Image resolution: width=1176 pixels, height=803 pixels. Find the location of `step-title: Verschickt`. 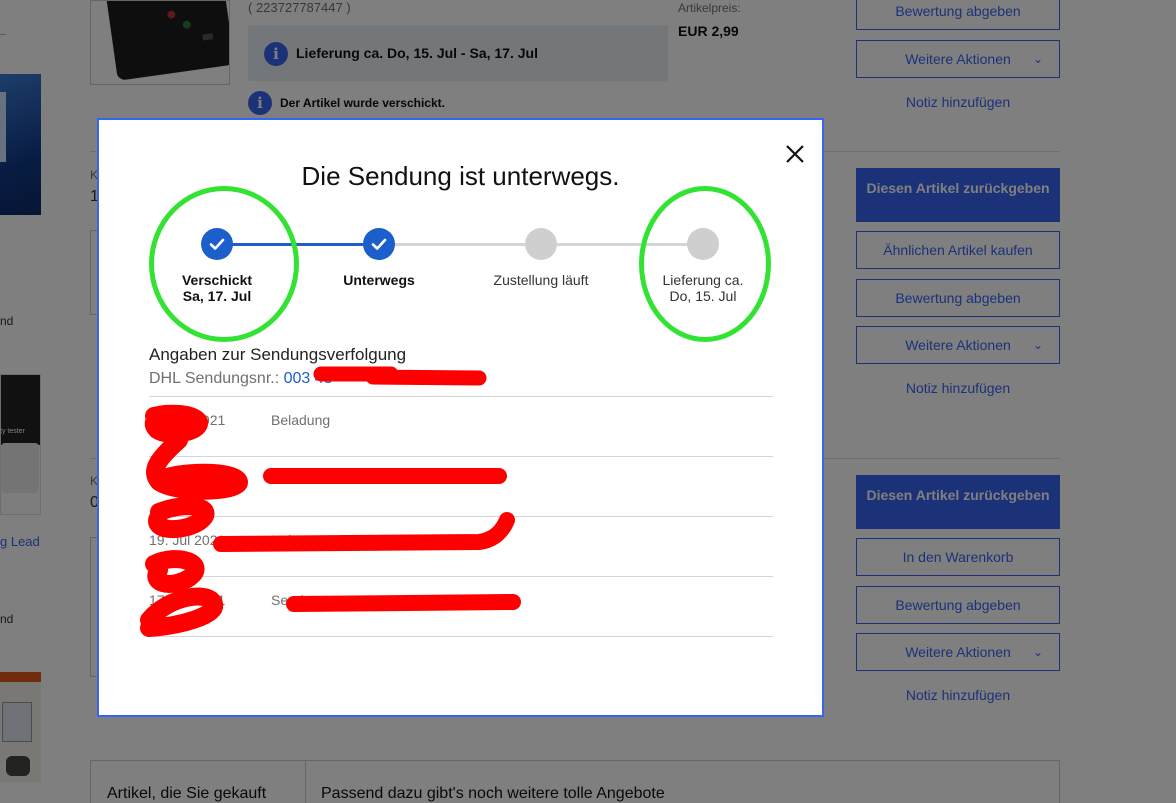

step-title: Verschickt is located at coordinates (217, 280).